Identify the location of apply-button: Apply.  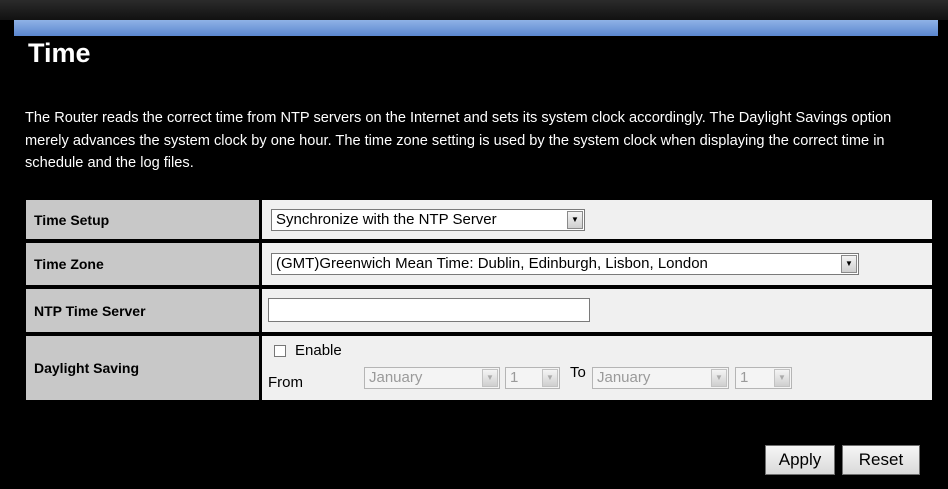
(800, 460).